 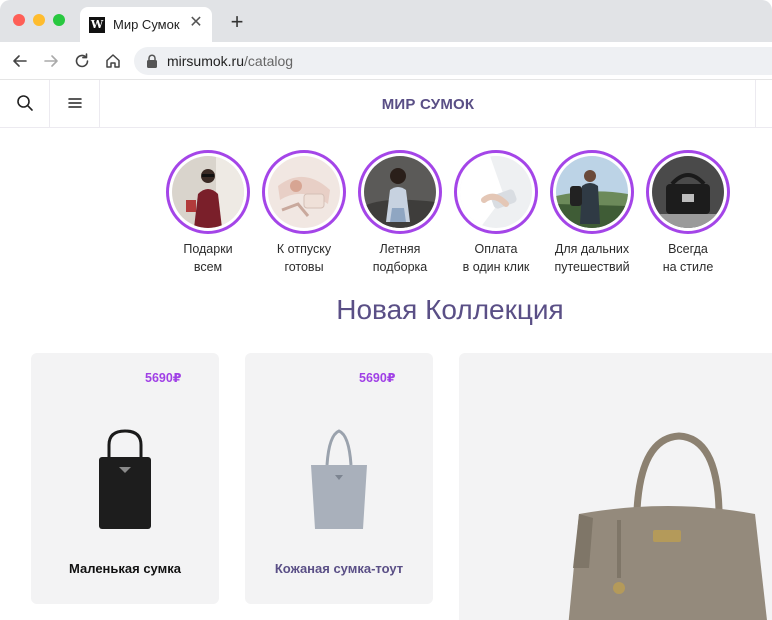 What do you see at coordinates (269, 61) in the screenshot?
I see `url-path: /catalog` at bounding box center [269, 61].